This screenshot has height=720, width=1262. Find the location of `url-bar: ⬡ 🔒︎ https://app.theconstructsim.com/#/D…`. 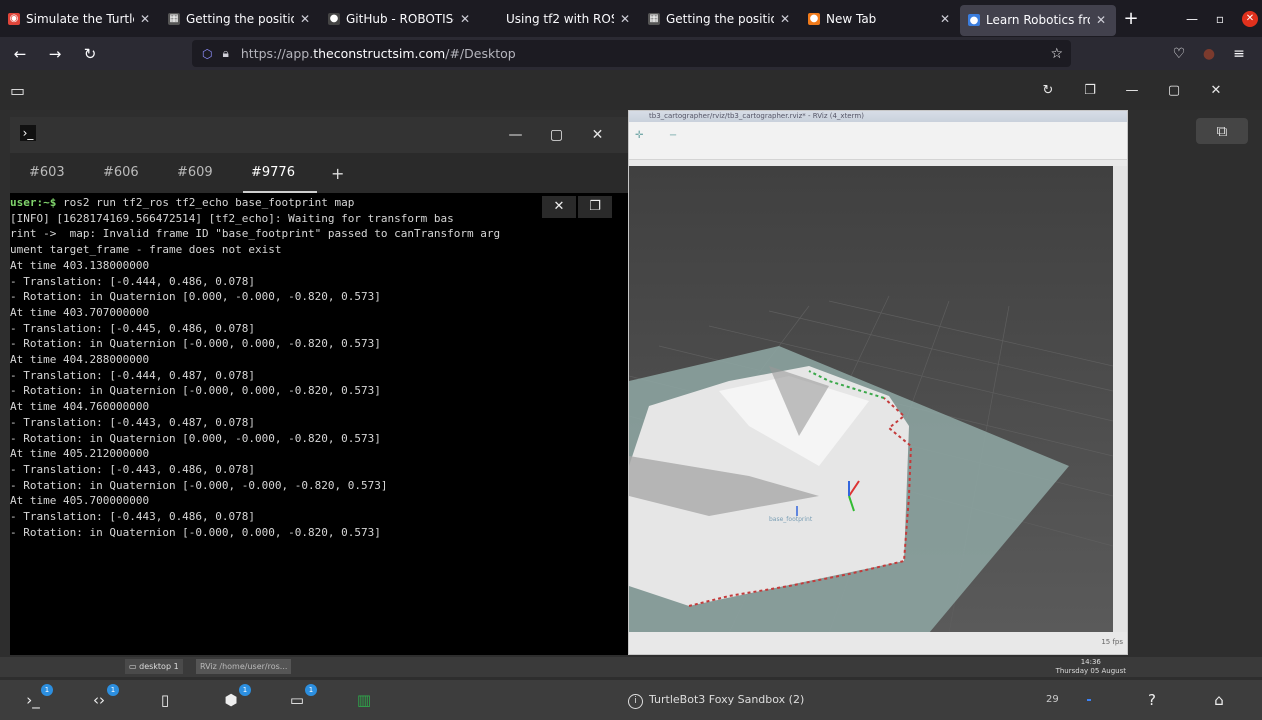

url-bar: ⬡ 🔒︎ https://app.theconstructsim.com/#/D… is located at coordinates (631, 53).